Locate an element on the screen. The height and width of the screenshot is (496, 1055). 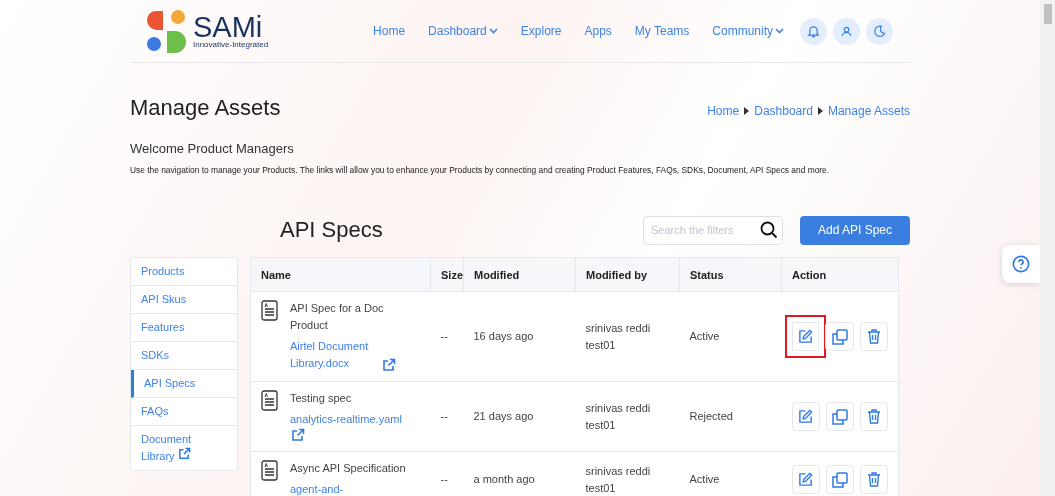
moon-icon is located at coordinates (879, 31).